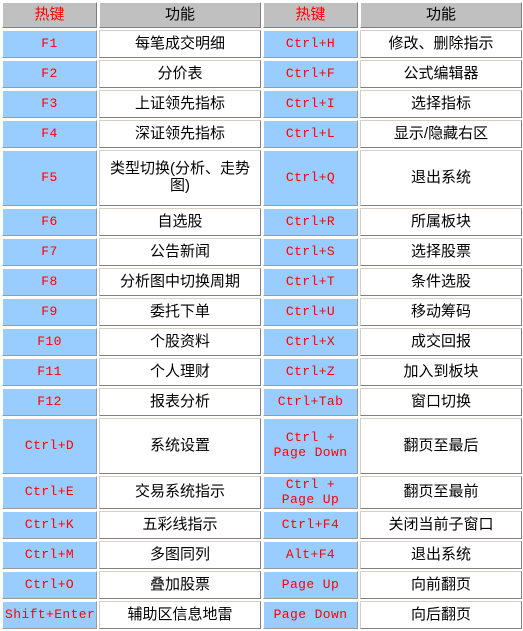 The height and width of the screenshot is (631, 523). I want to click on hotkey-cell-right: Ctrl+Q, so click(310, 178).